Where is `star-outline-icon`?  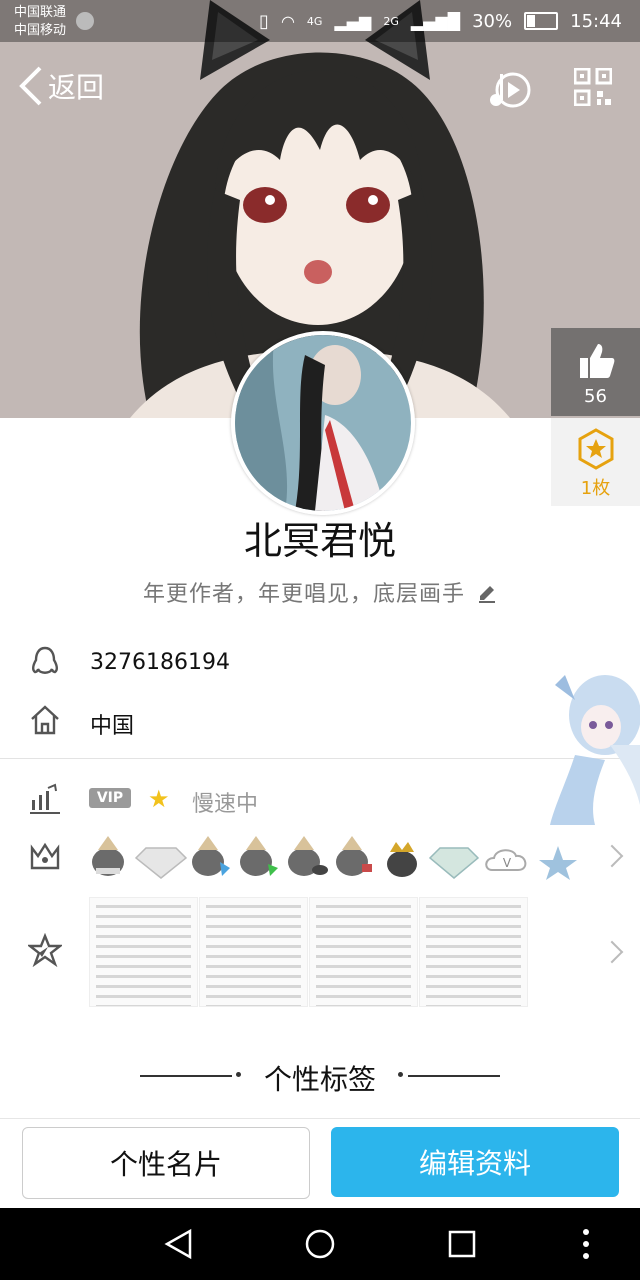
star-outline-icon is located at coordinates (45, 950).